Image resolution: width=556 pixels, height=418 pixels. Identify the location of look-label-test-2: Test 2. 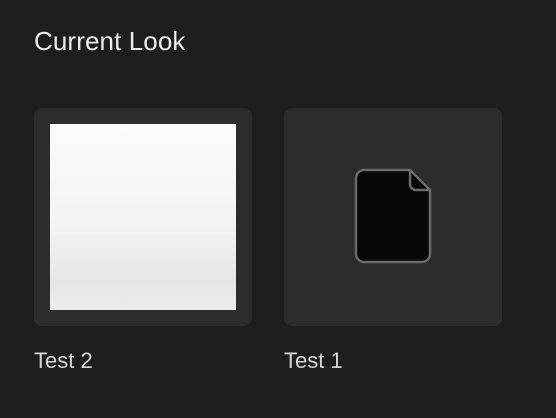
(63, 360).